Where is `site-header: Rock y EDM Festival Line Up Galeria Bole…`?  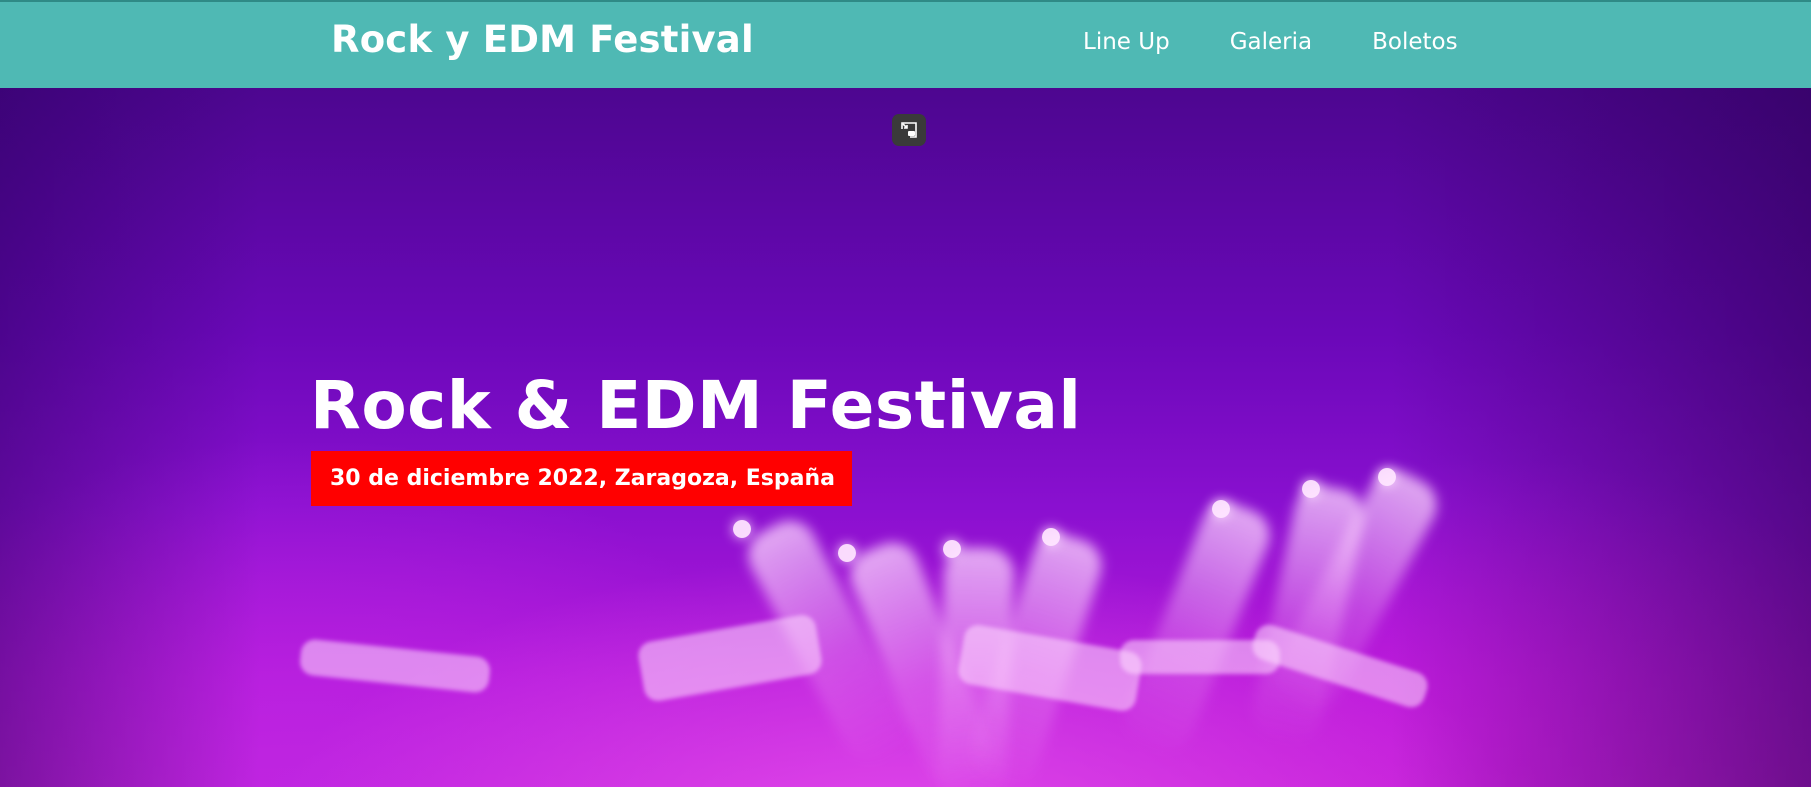
site-header: Rock y EDM Festival Line Up Galeria Bole… is located at coordinates (905, 44).